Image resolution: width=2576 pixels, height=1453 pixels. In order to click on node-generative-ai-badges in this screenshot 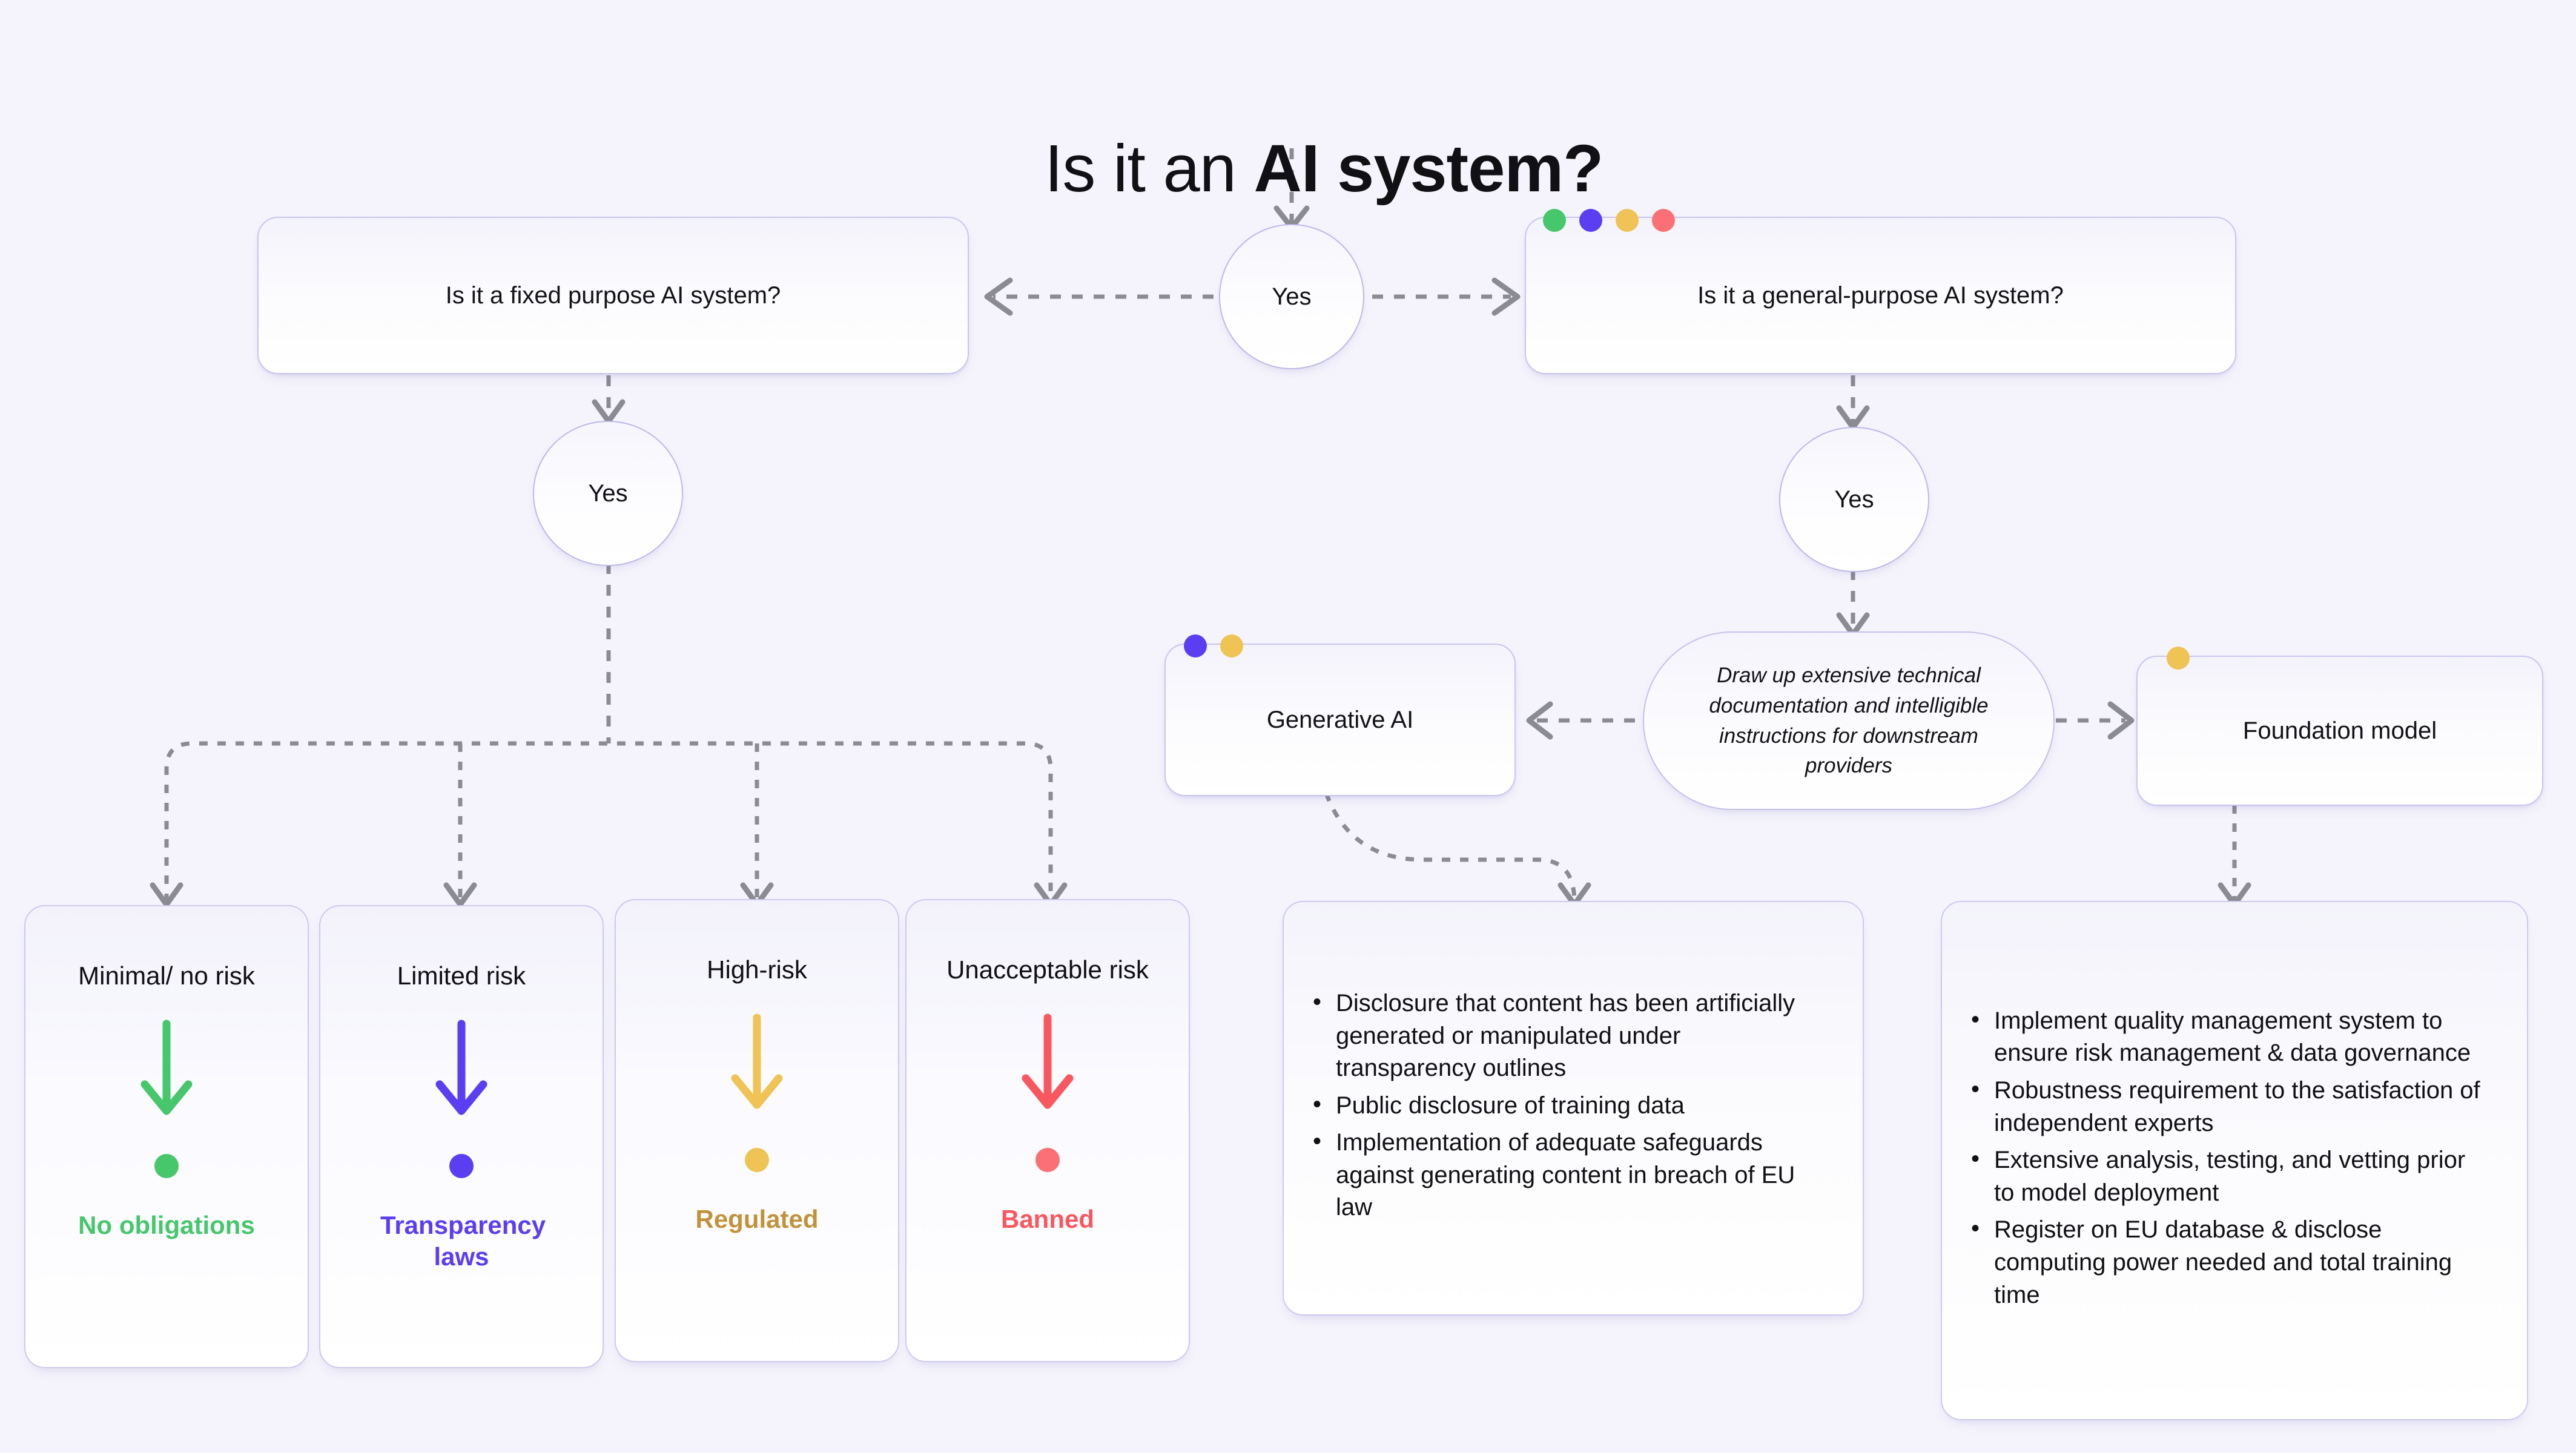, I will do `click(1213, 645)`.